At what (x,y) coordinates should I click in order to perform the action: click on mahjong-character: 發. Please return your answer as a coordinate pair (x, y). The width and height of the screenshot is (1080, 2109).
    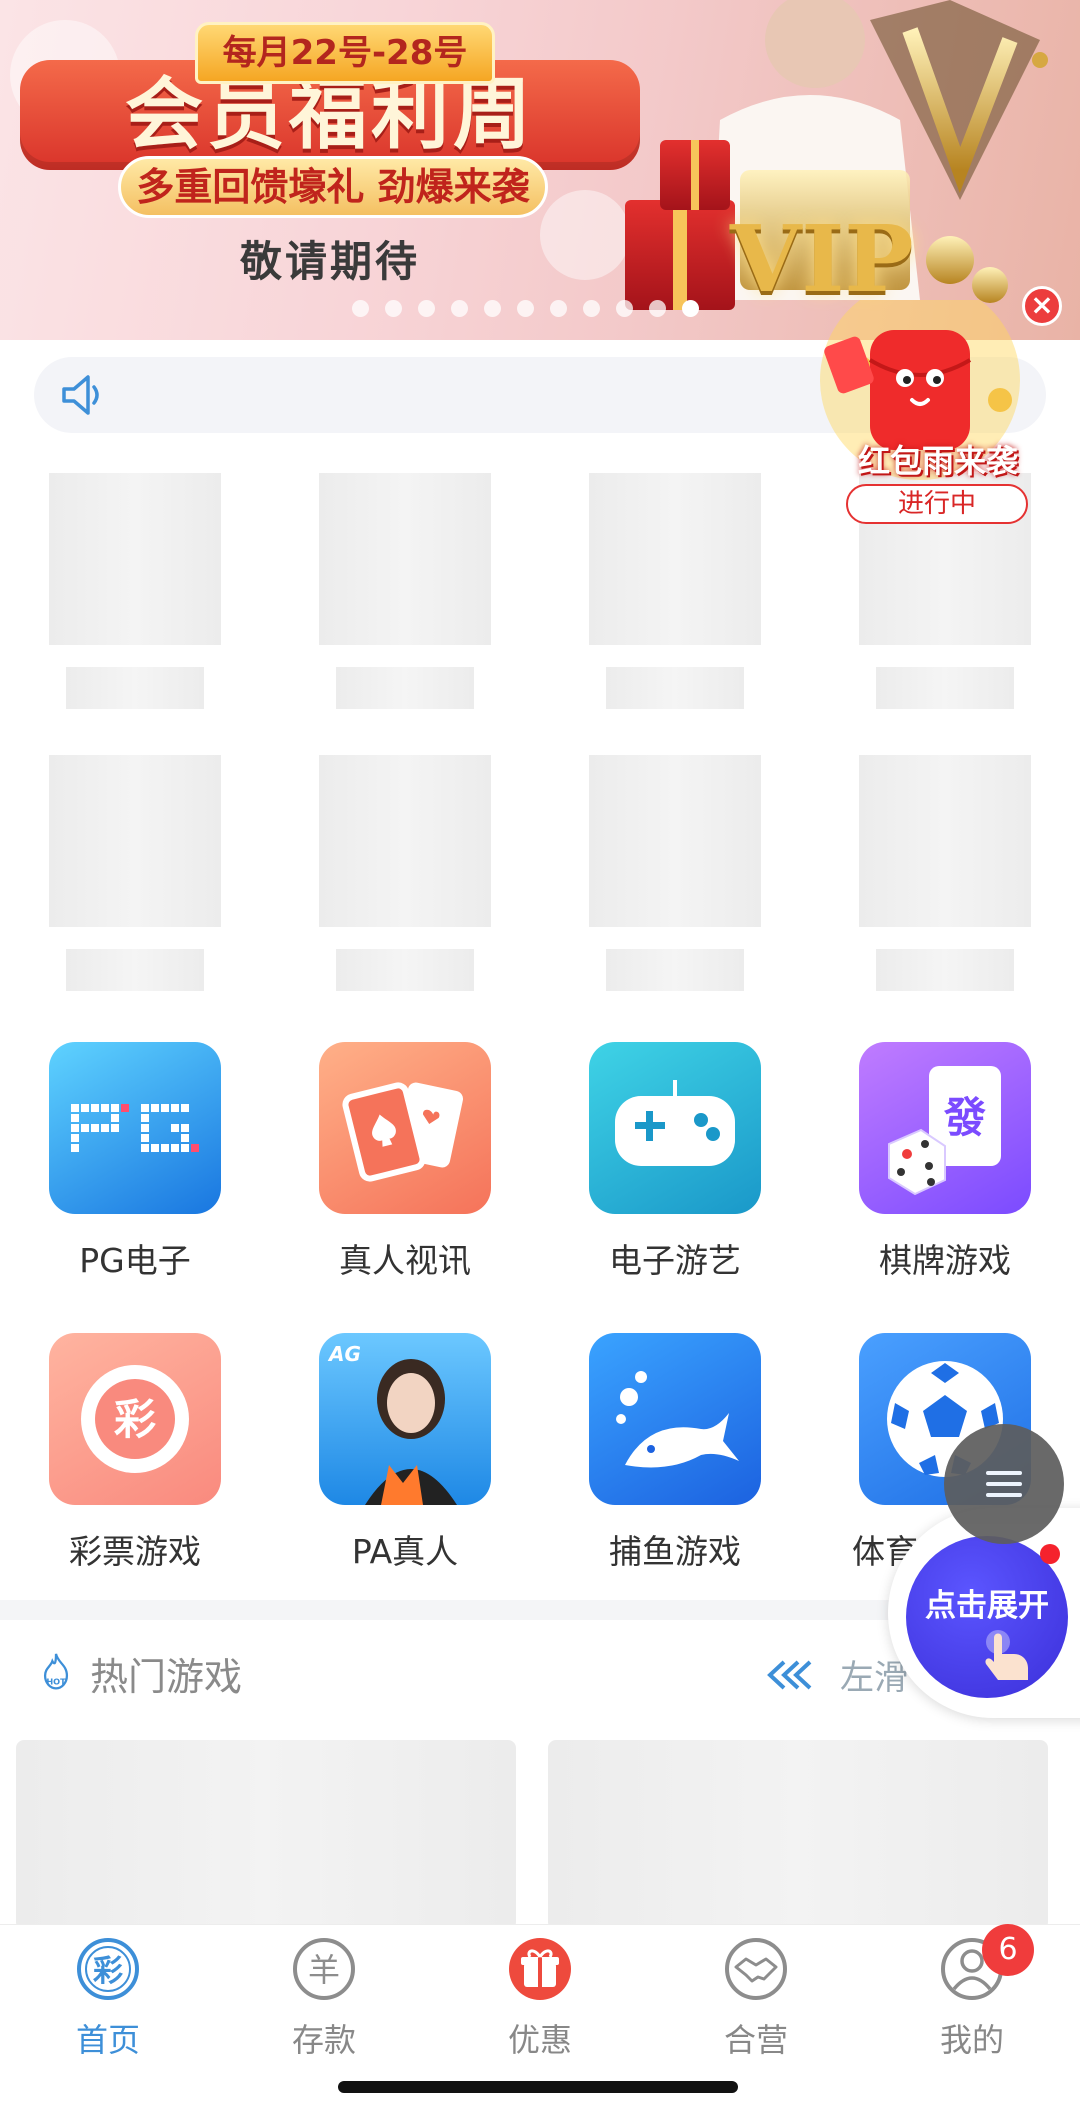
    Looking at the image, I should click on (964, 1117).